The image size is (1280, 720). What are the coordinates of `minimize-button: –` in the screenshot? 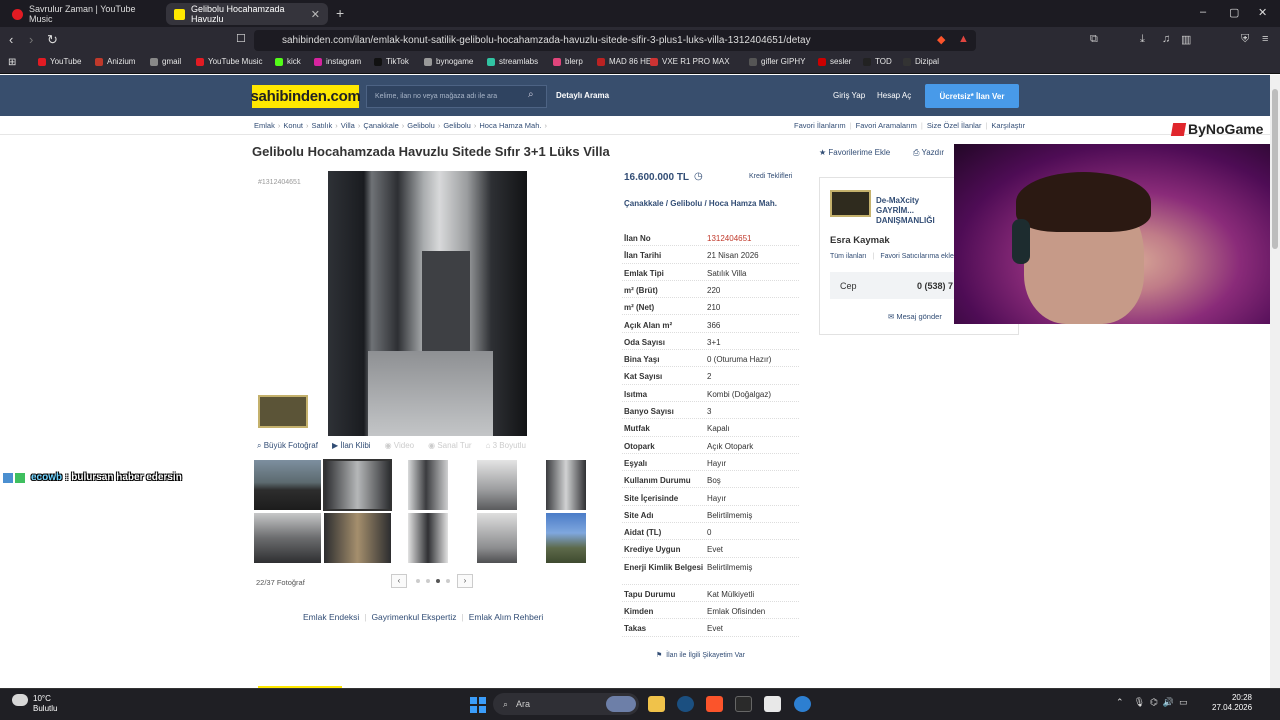 It's located at (1203, 12).